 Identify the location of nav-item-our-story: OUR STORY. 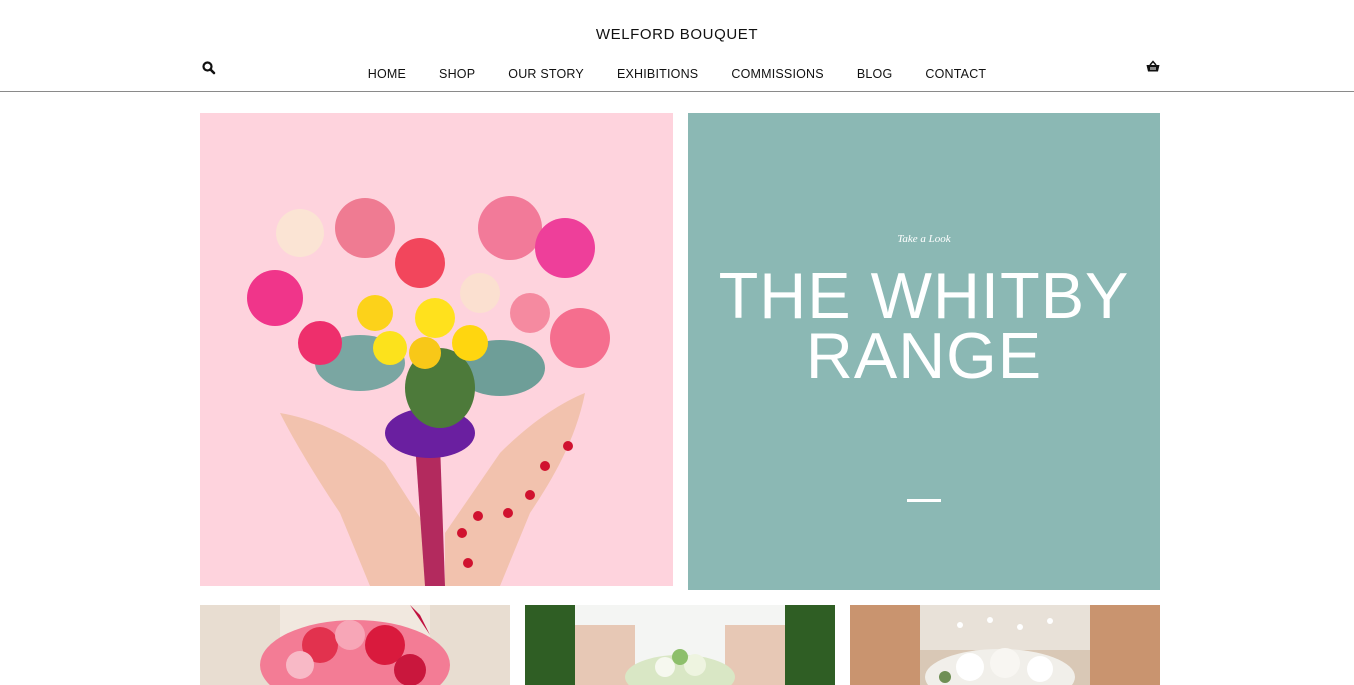
(546, 74).